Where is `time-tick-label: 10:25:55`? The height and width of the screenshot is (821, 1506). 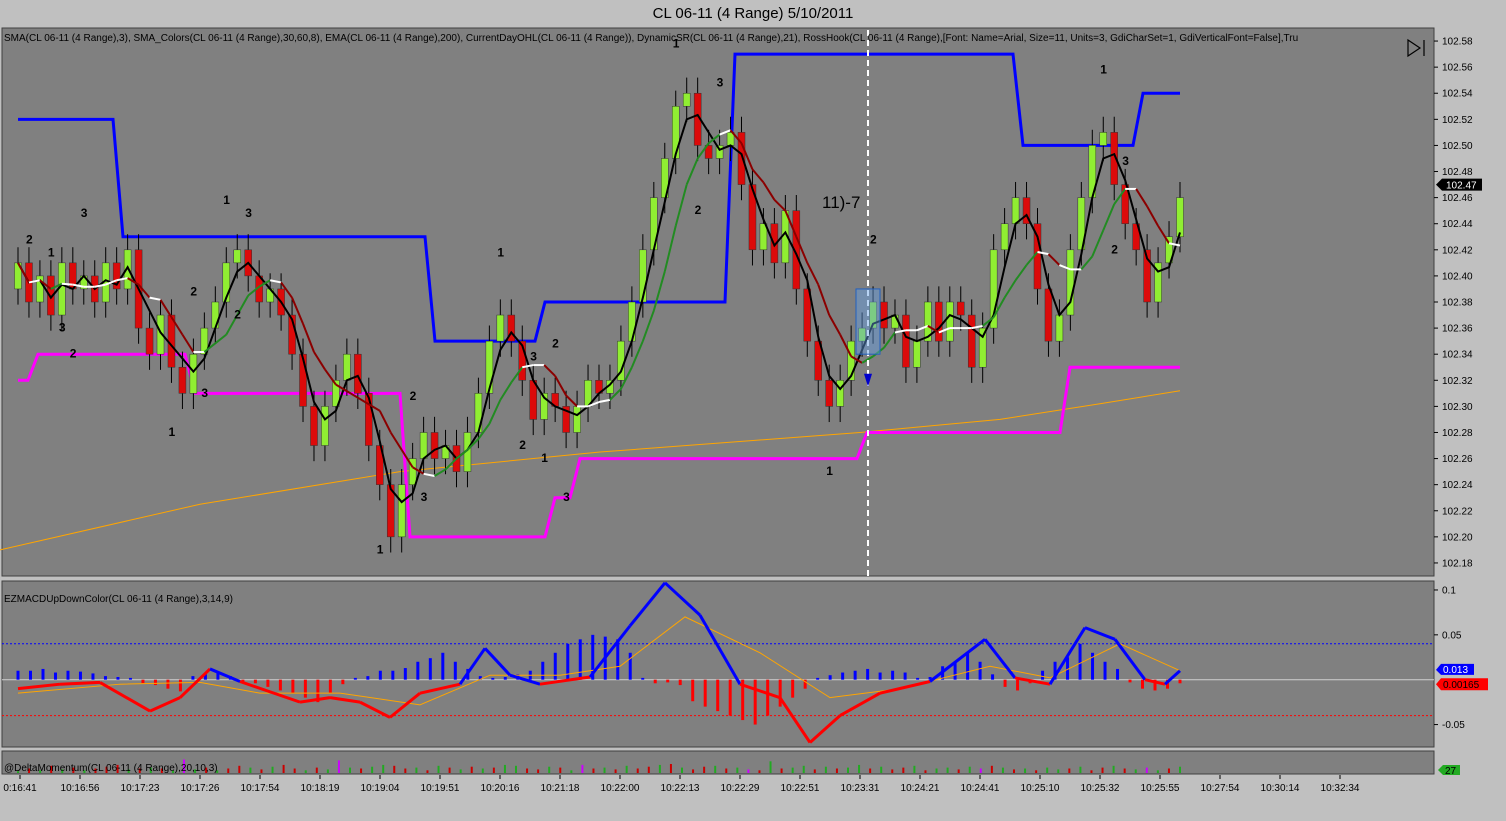 time-tick-label: 10:25:55 is located at coordinates (1160, 788).